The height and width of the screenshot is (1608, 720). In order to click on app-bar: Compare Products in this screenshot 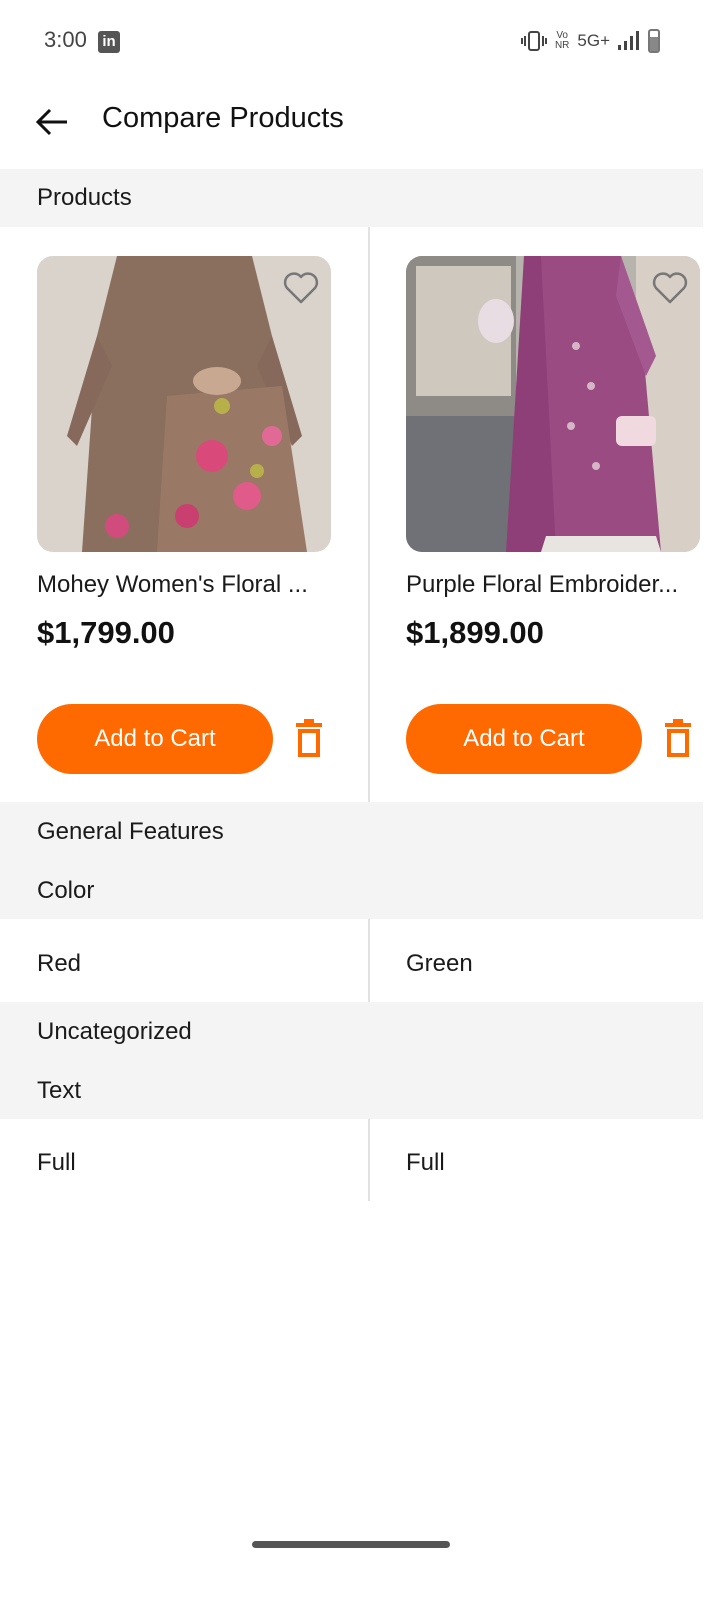, I will do `click(360, 124)`.